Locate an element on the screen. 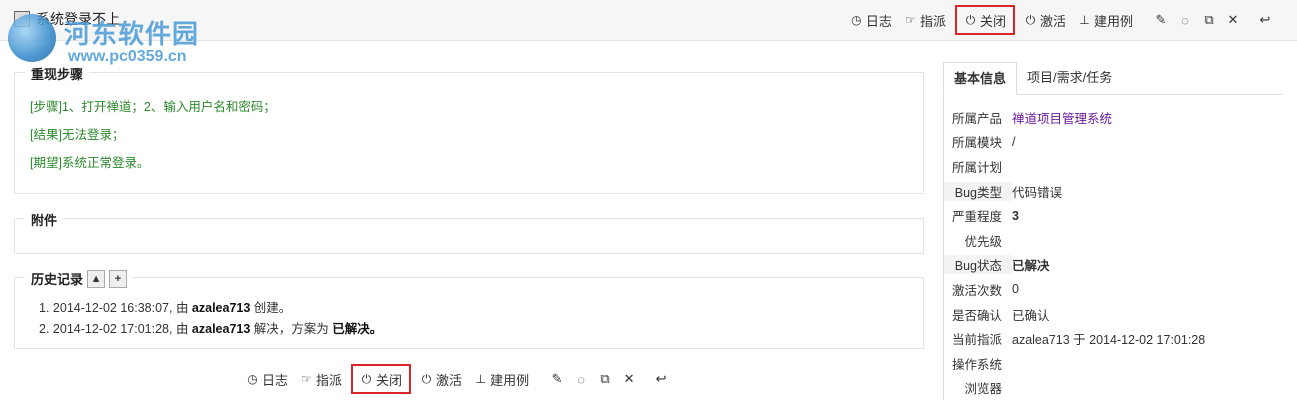 The image size is (1297, 401). steps-legend-label: 重现步骤 is located at coordinates (57, 74).